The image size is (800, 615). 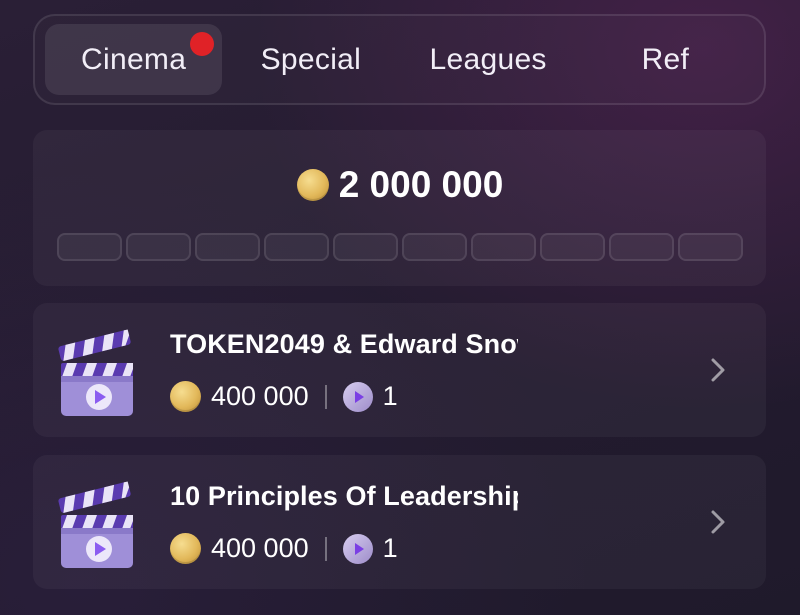 I want to click on tab-cinema: Cinema, so click(x=134, y=59).